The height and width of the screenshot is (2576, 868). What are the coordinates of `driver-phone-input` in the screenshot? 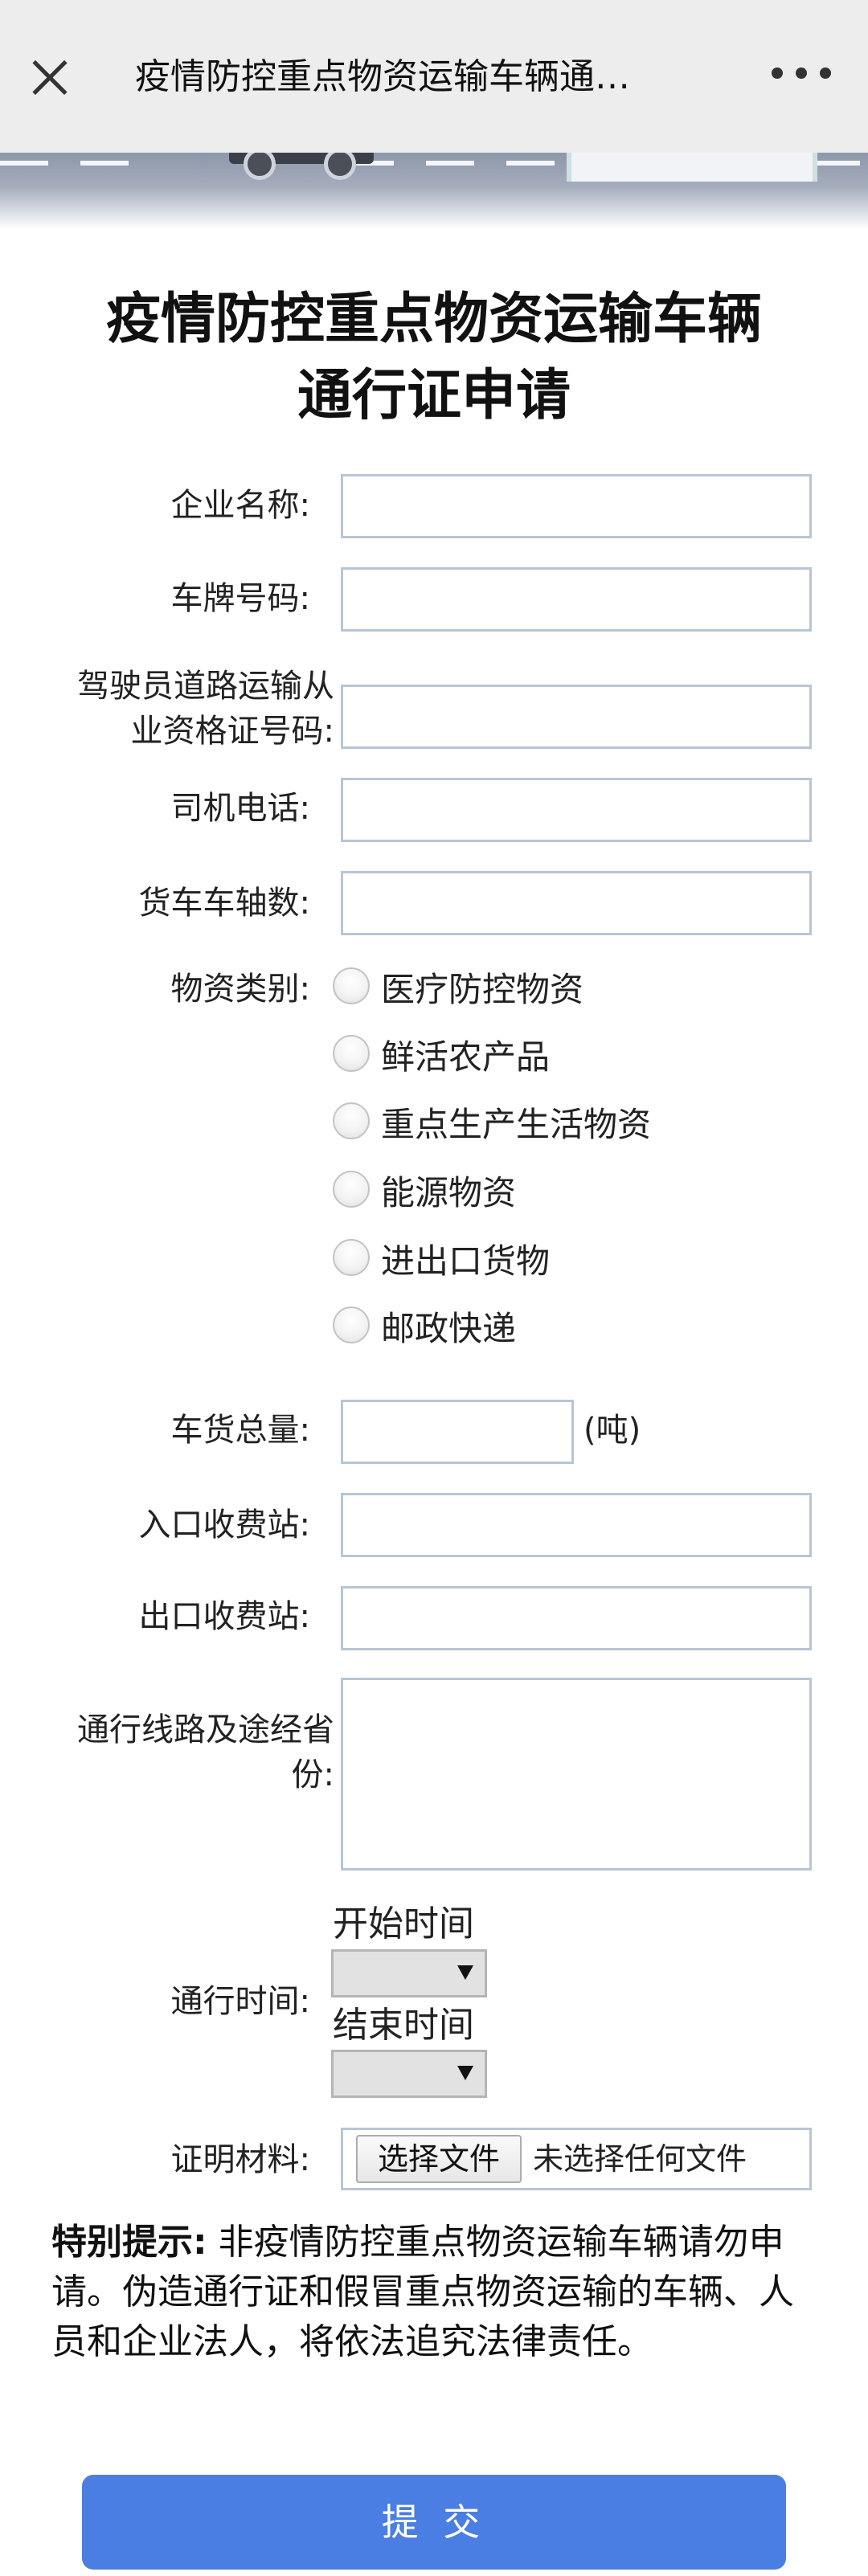 It's located at (576, 810).